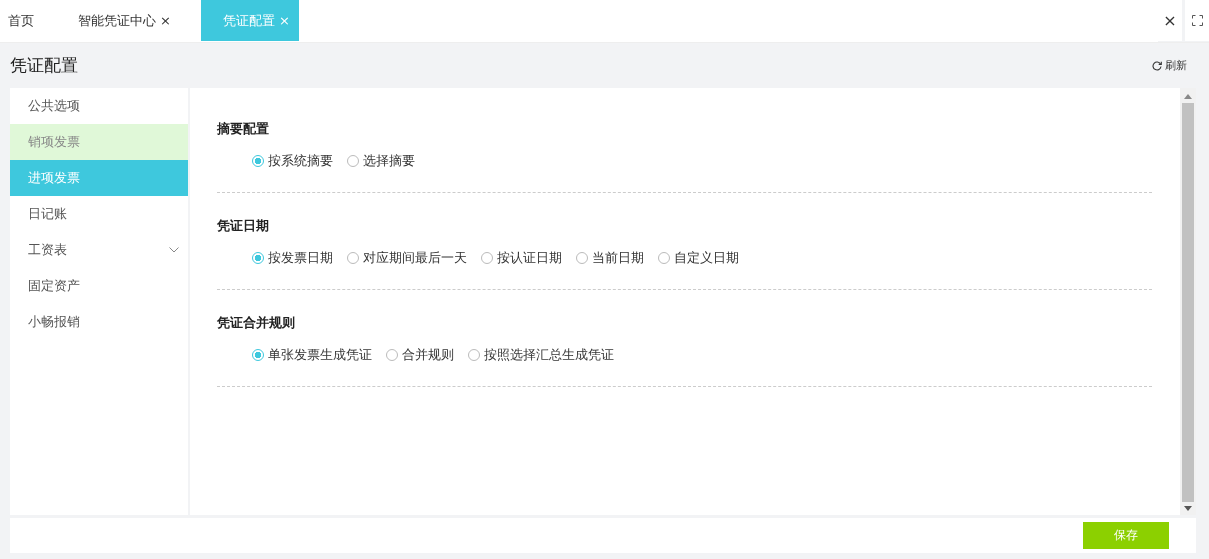  Describe the element at coordinates (312, 355) in the screenshot. I see `radio-option: 单张发票生成凭证` at that location.